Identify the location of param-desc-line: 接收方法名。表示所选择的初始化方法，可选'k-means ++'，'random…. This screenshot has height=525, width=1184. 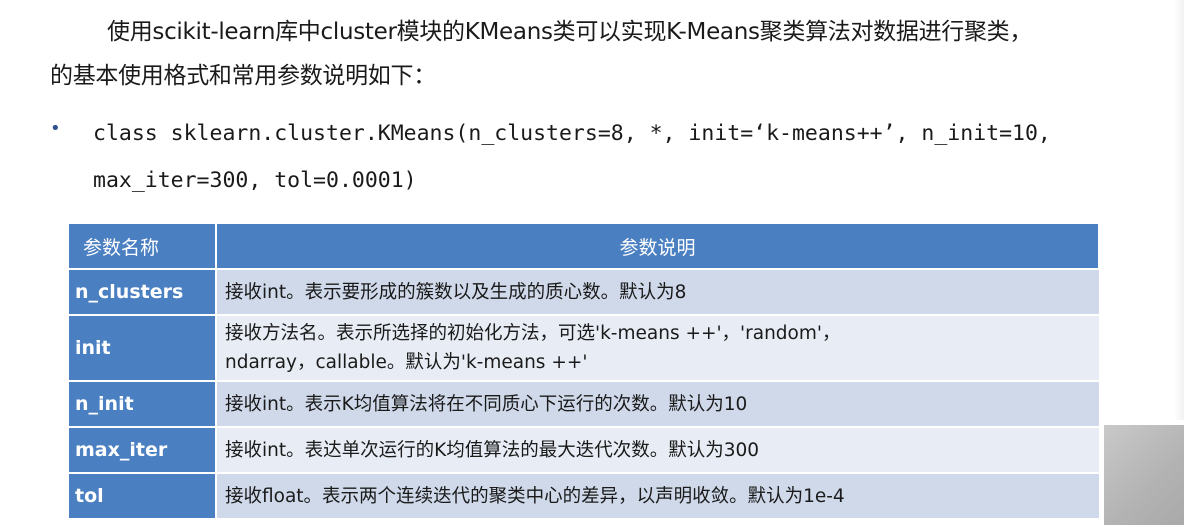
(533, 333).